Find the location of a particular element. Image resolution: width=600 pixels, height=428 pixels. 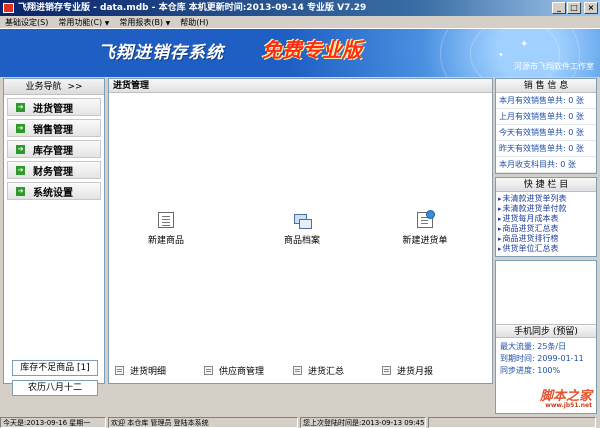

link-purchase-monthly: 进货月报 is located at coordinates (426, 370).